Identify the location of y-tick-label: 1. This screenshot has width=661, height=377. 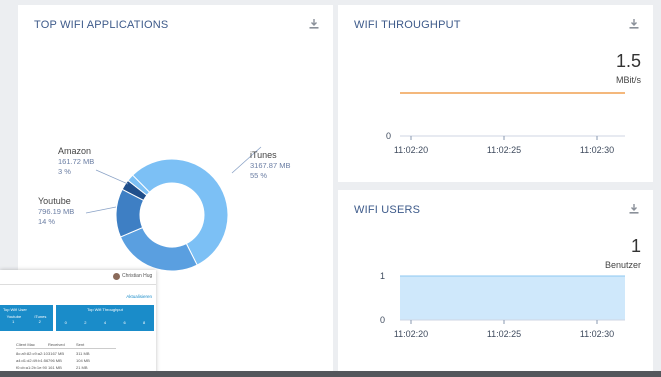
(382, 276).